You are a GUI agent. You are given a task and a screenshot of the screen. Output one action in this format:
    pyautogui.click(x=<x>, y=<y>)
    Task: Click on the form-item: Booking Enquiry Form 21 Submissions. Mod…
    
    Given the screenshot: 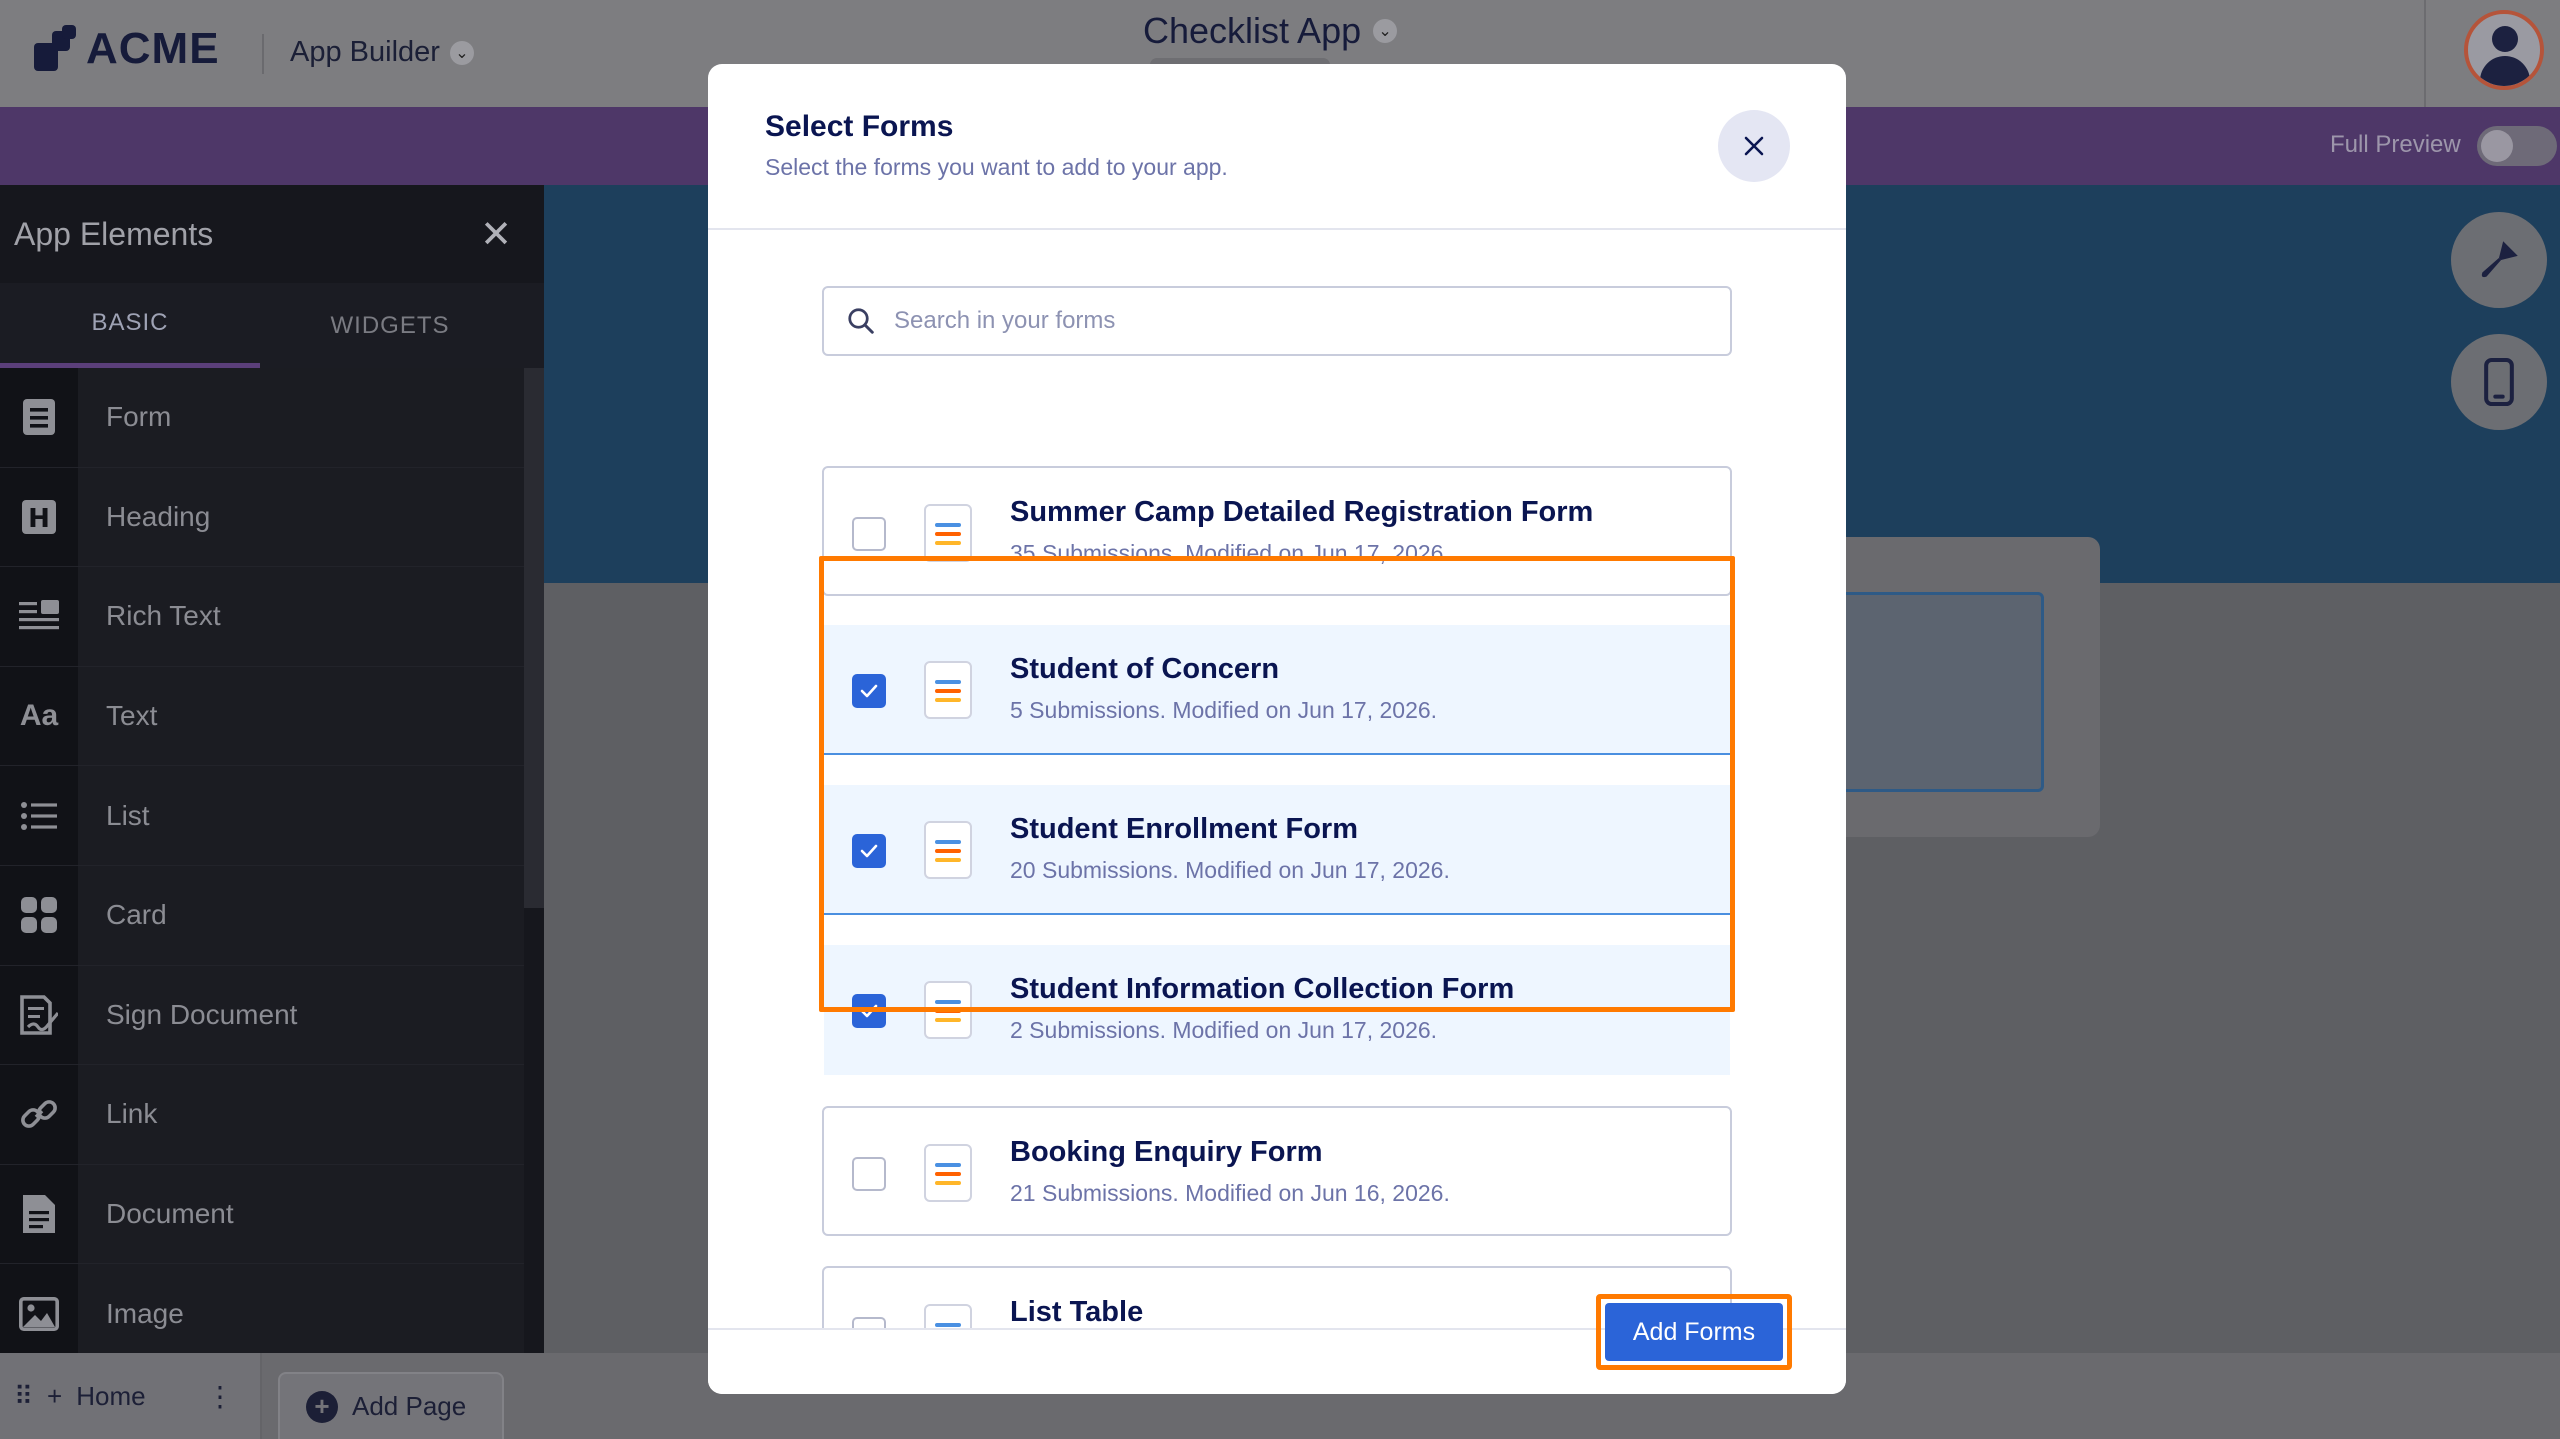 What is the action you would take?
    pyautogui.click(x=1277, y=1171)
    